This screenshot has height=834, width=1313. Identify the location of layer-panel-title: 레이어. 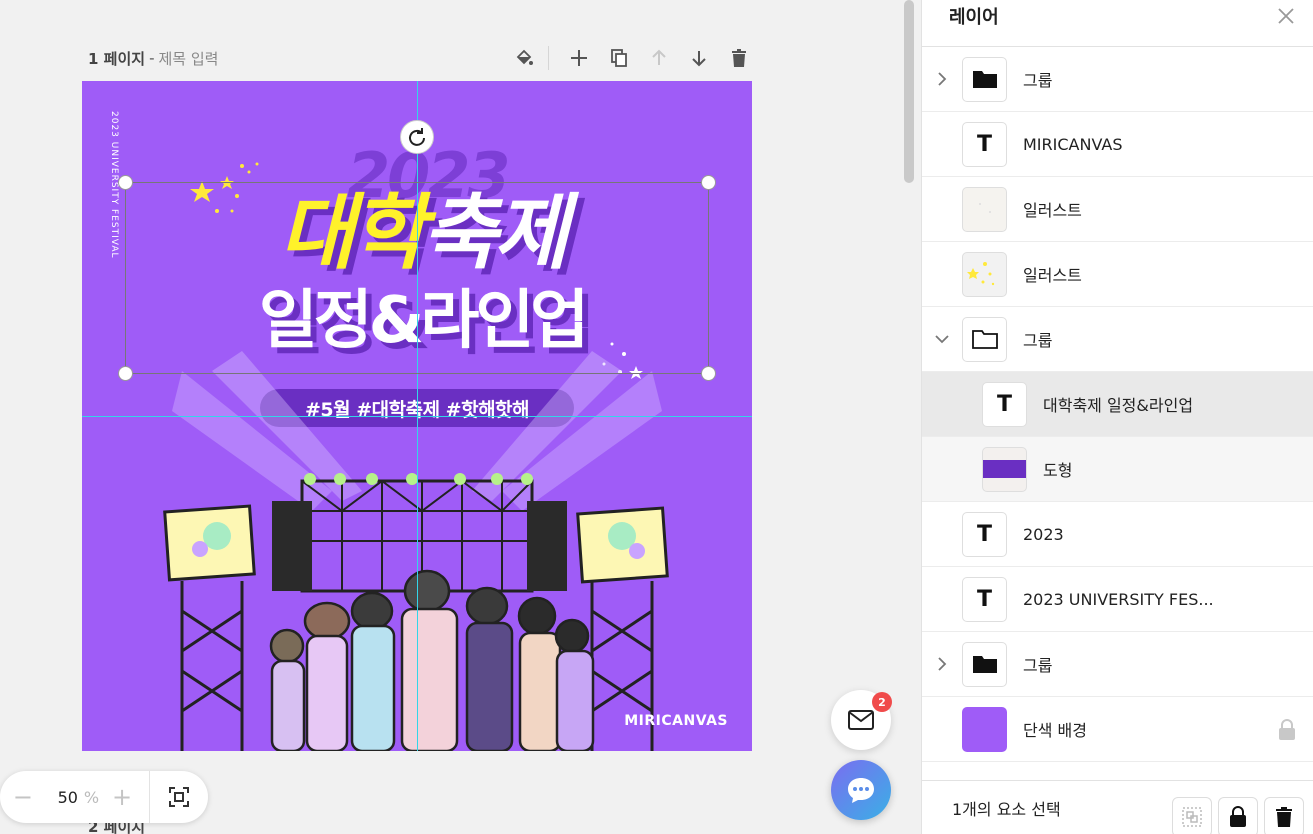
(974, 17).